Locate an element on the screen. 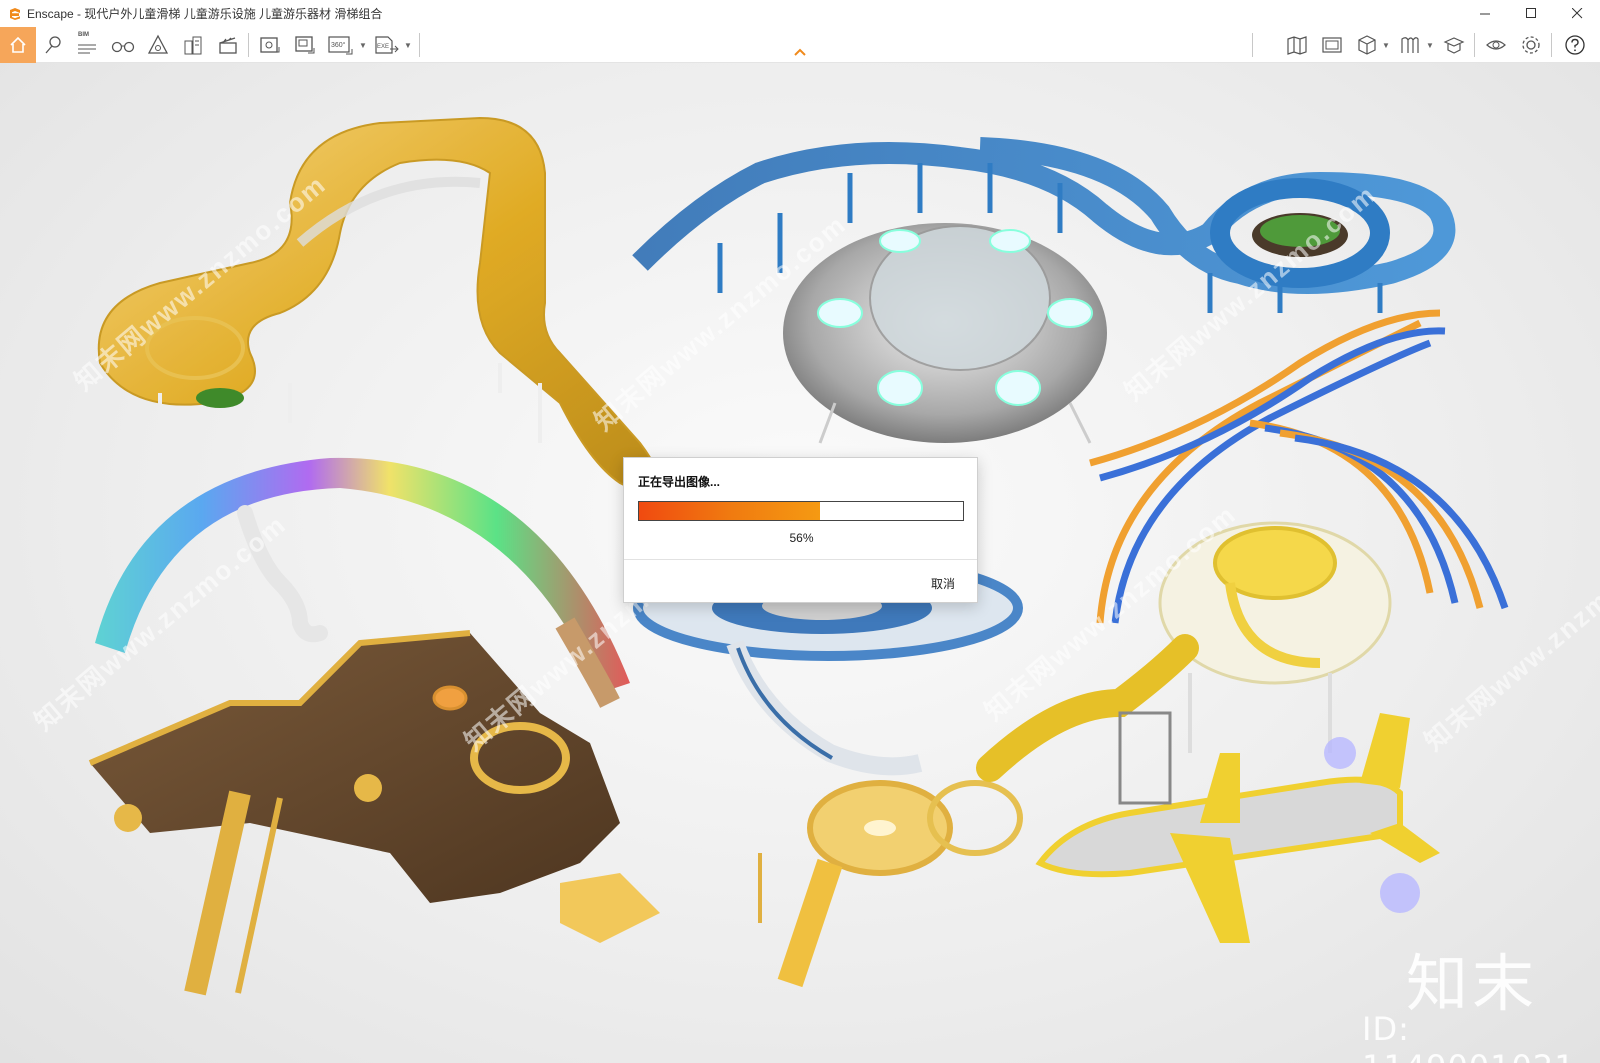 The width and height of the screenshot is (1600, 1063). cube-button is located at coordinates (1367, 45).